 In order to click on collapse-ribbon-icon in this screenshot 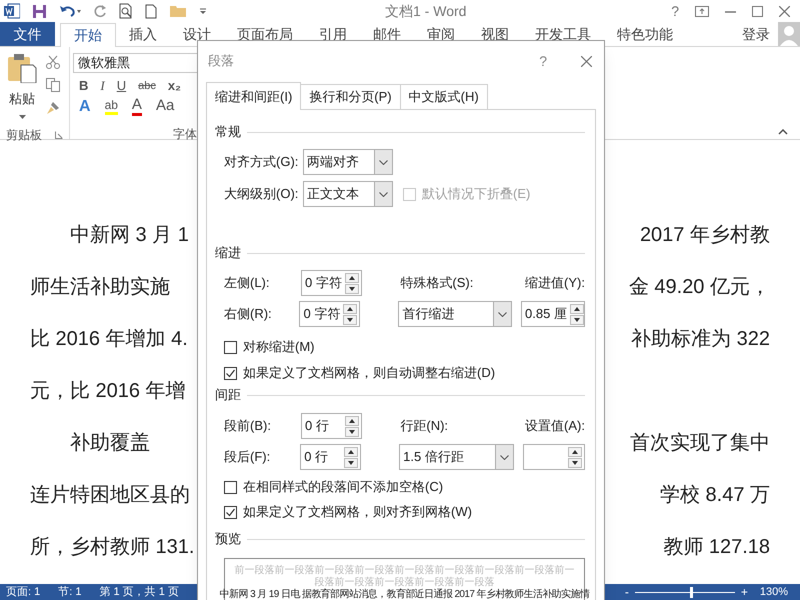, I will do `click(783, 132)`.